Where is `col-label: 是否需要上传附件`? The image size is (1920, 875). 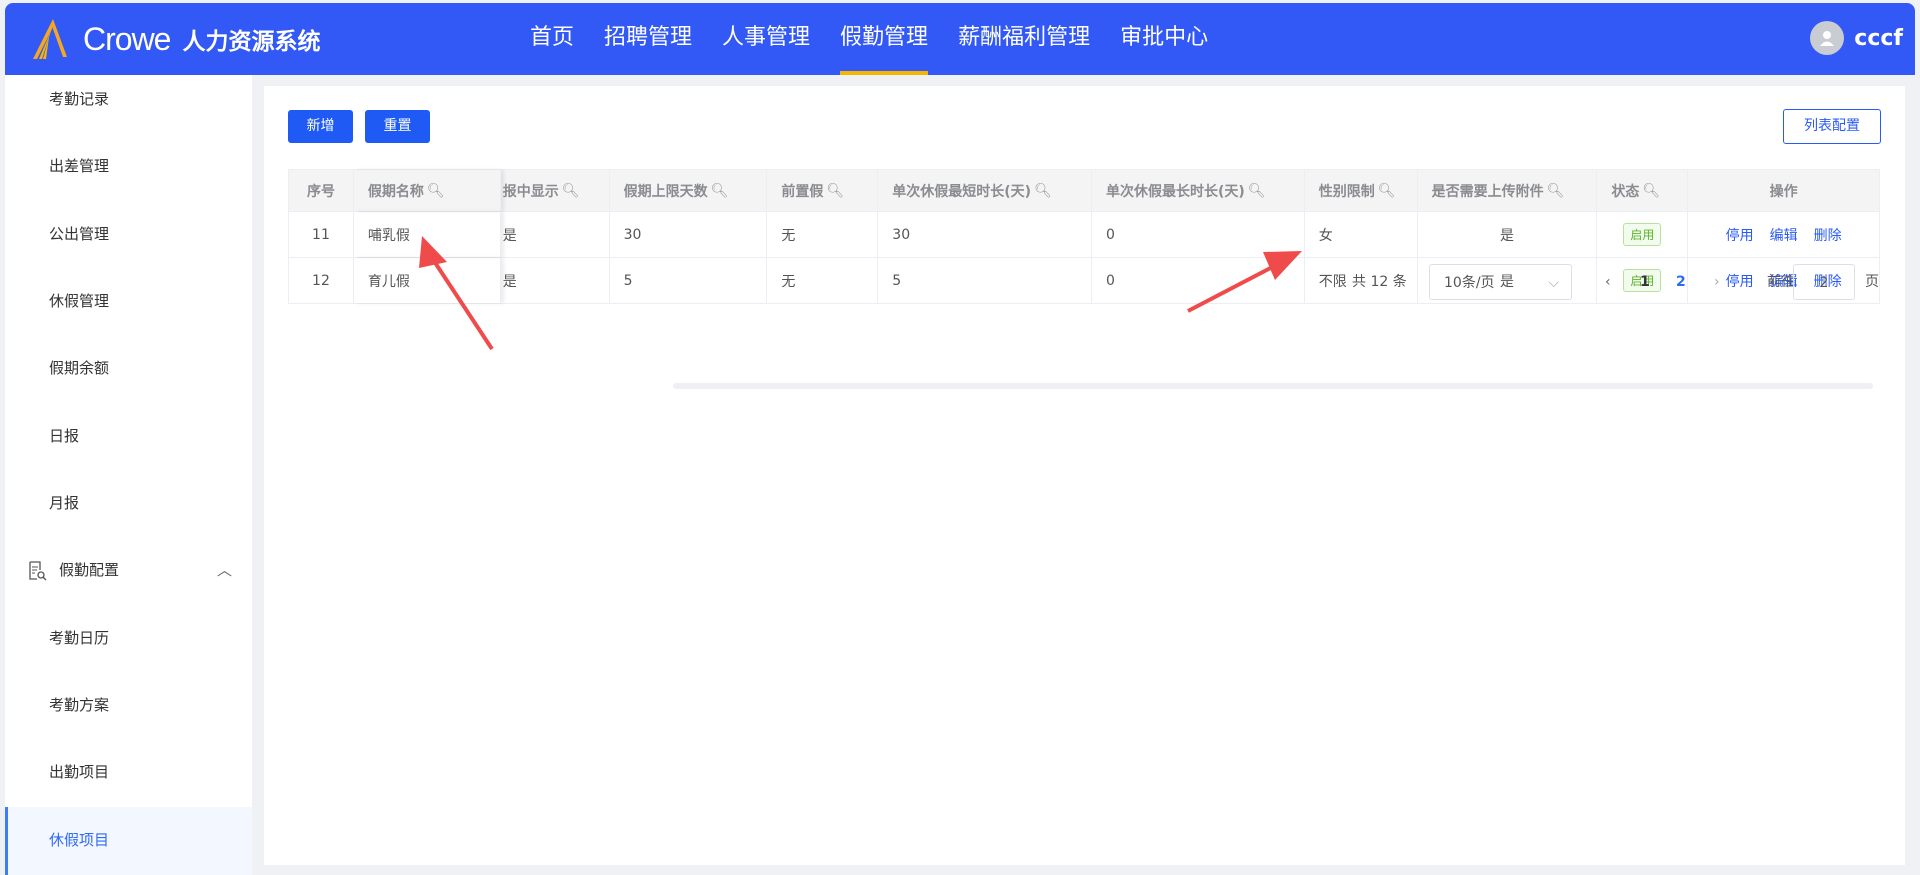 col-label: 是否需要上传附件 is located at coordinates (1487, 191).